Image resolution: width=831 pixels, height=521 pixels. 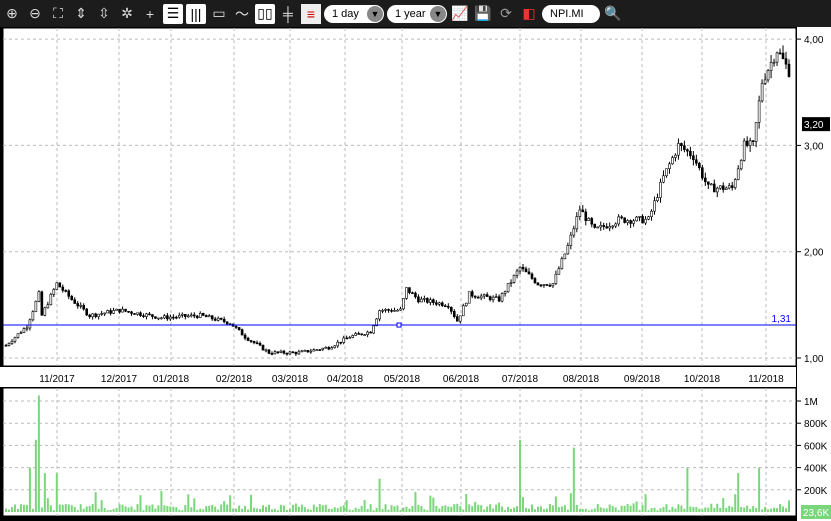 I want to click on save-icon: 💾, so click(x=483, y=14).